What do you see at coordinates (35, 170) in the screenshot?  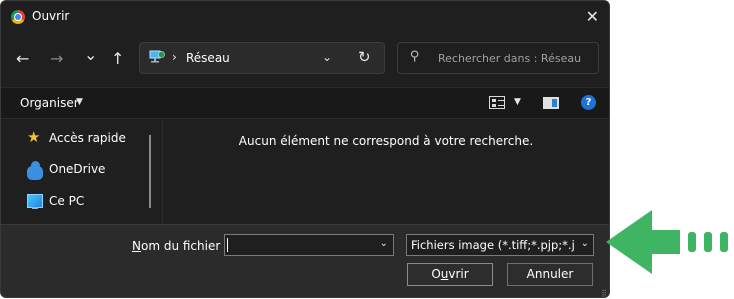 I see `cloud-icon` at bounding box center [35, 170].